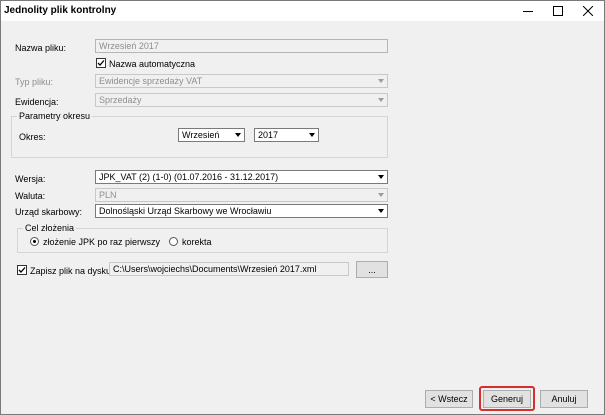 This screenshot has height=415, width=605. I want to click on radio-dot-icon, so click(34, 241).